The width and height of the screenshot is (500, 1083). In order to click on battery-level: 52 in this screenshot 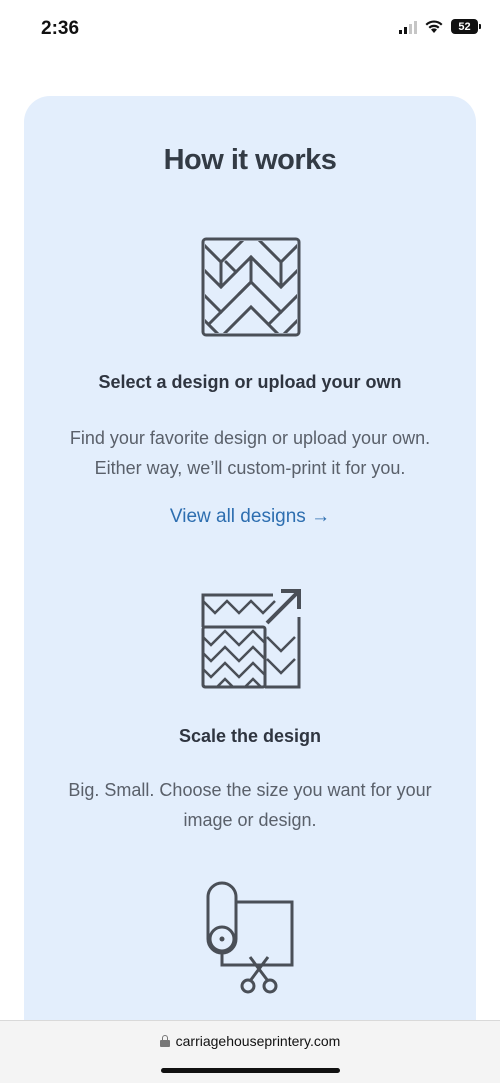, I will do `click(464, 26)`.